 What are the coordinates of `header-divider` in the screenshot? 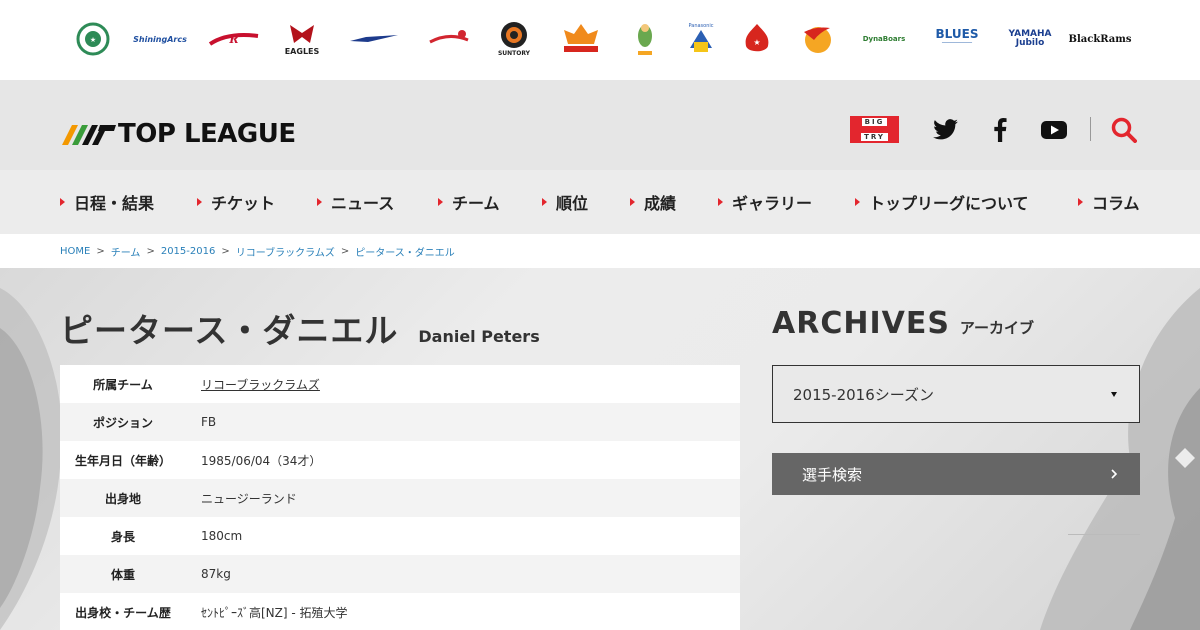 It's located at (1090, 129).